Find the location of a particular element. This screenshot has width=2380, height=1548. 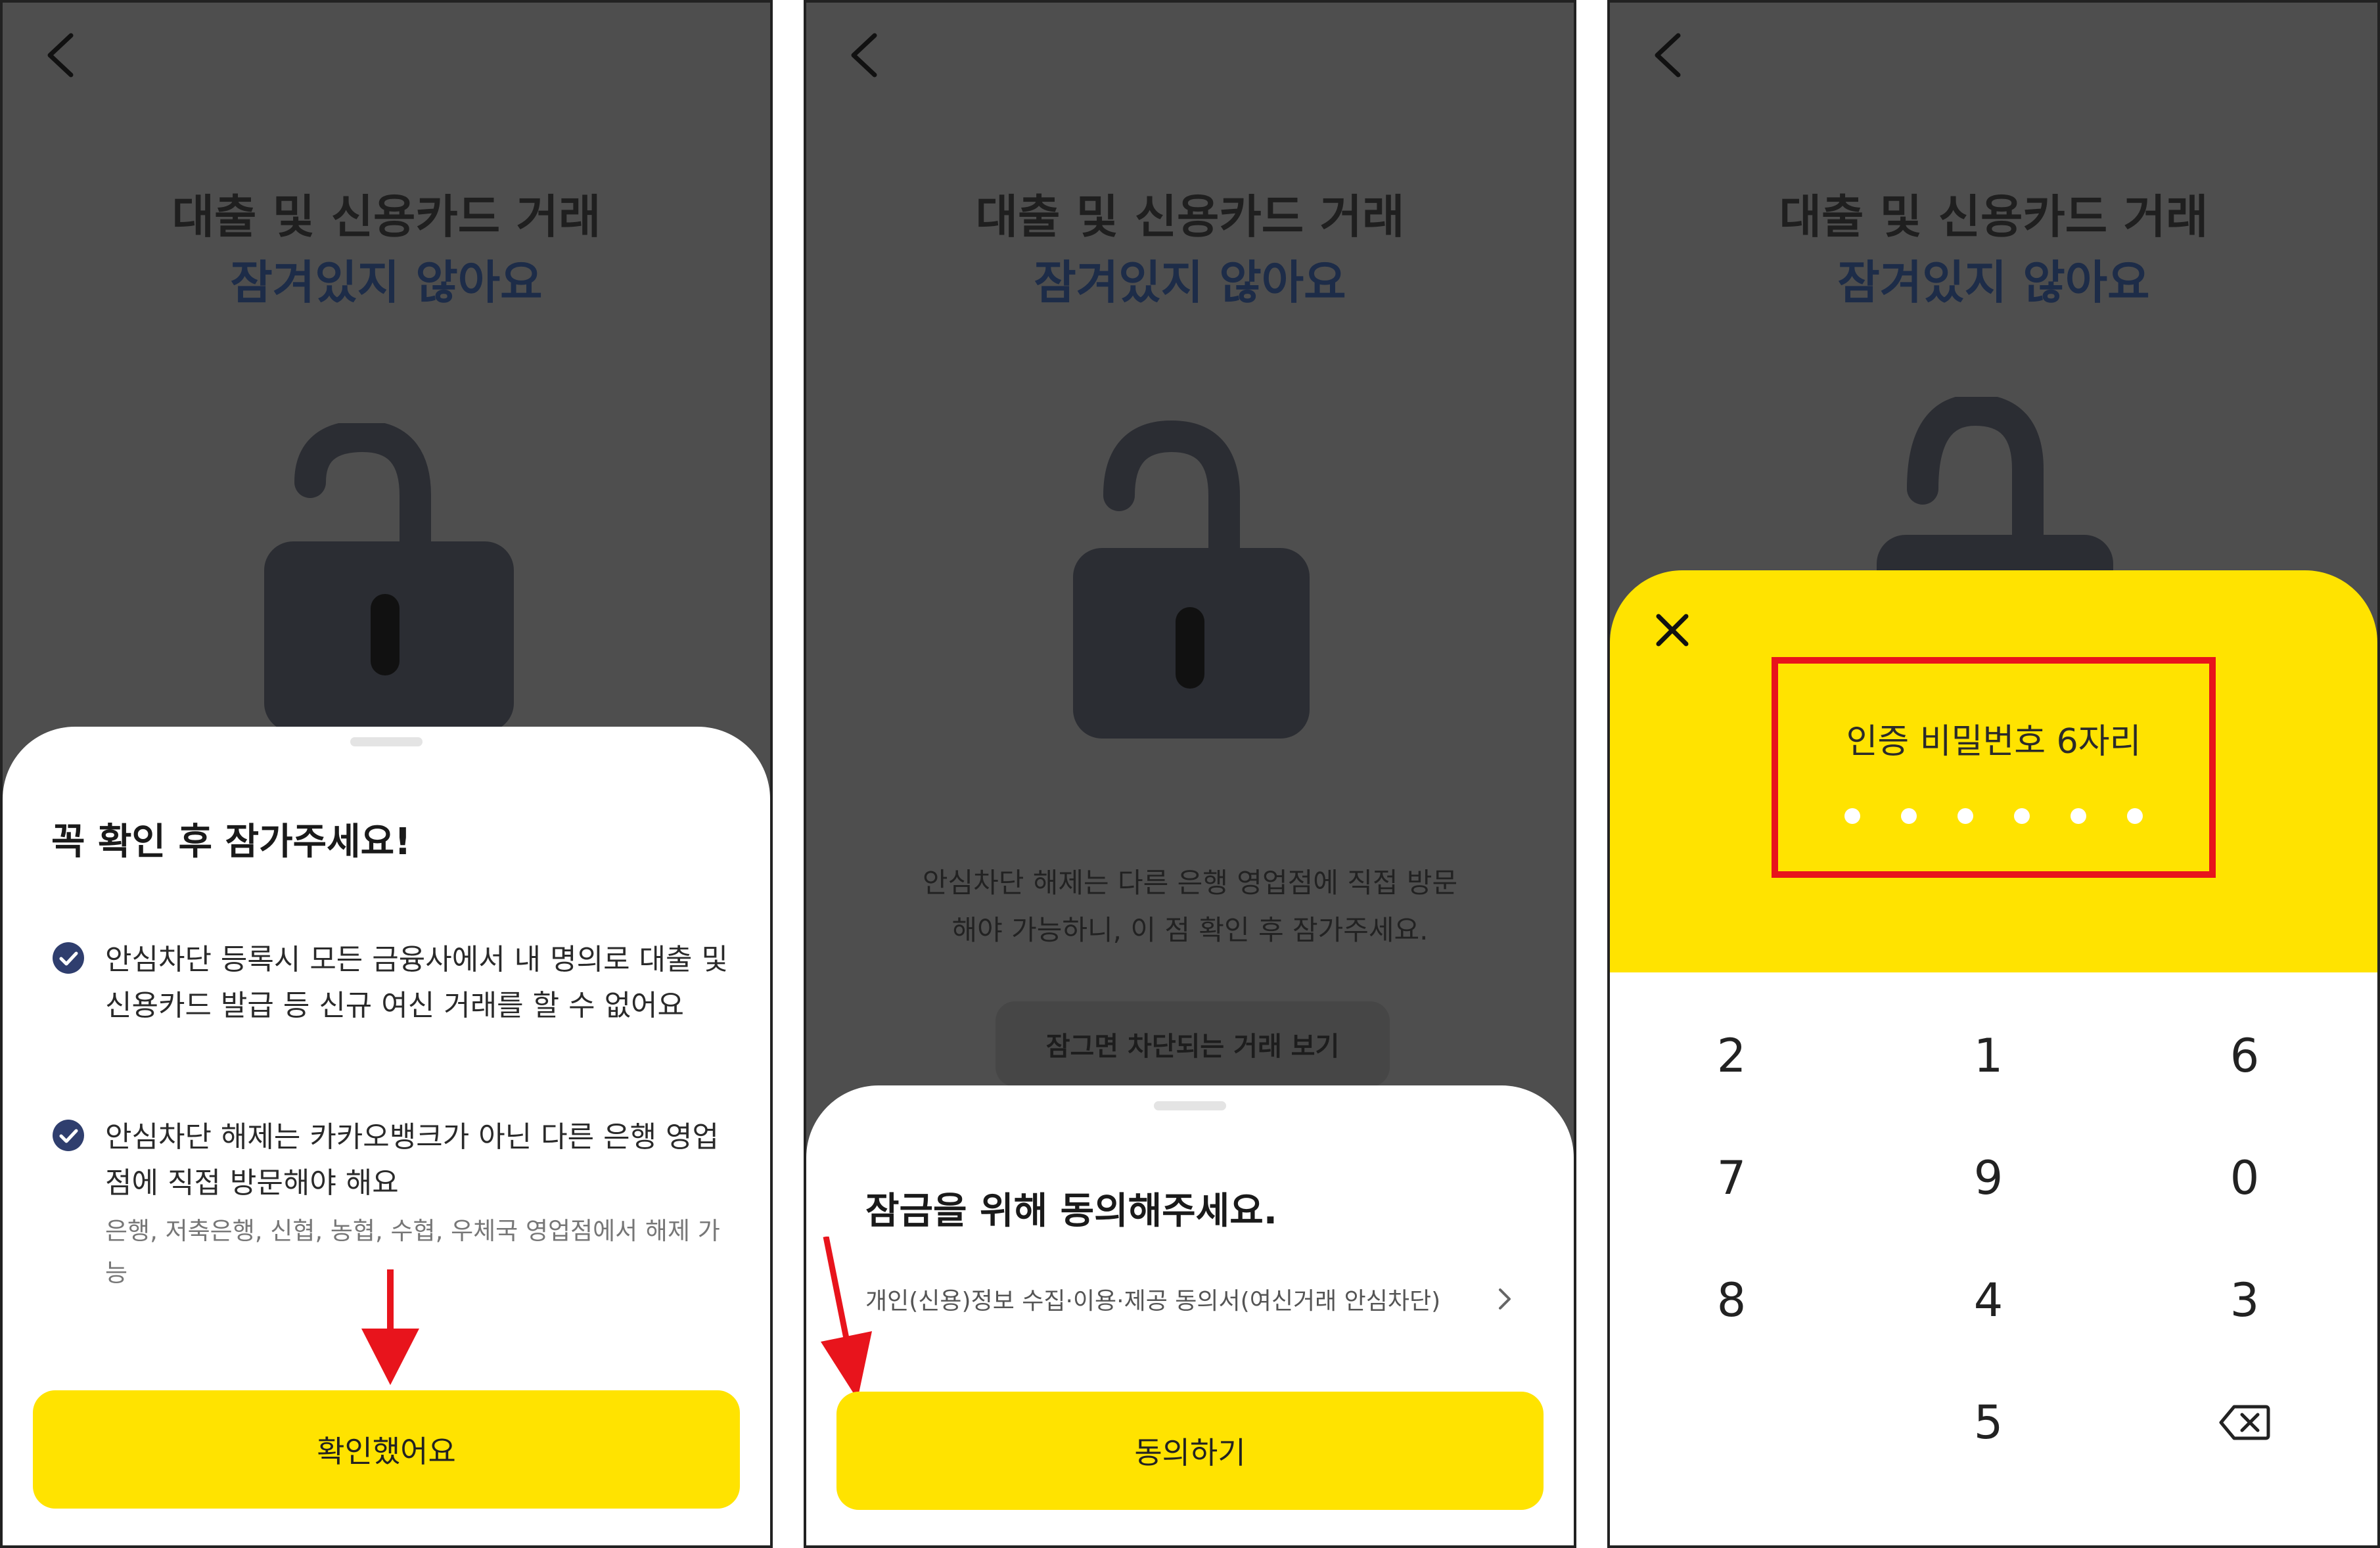

pin-highlight-box: 인증 비밀번호 6자리 is located at coordinates (1994, 767).